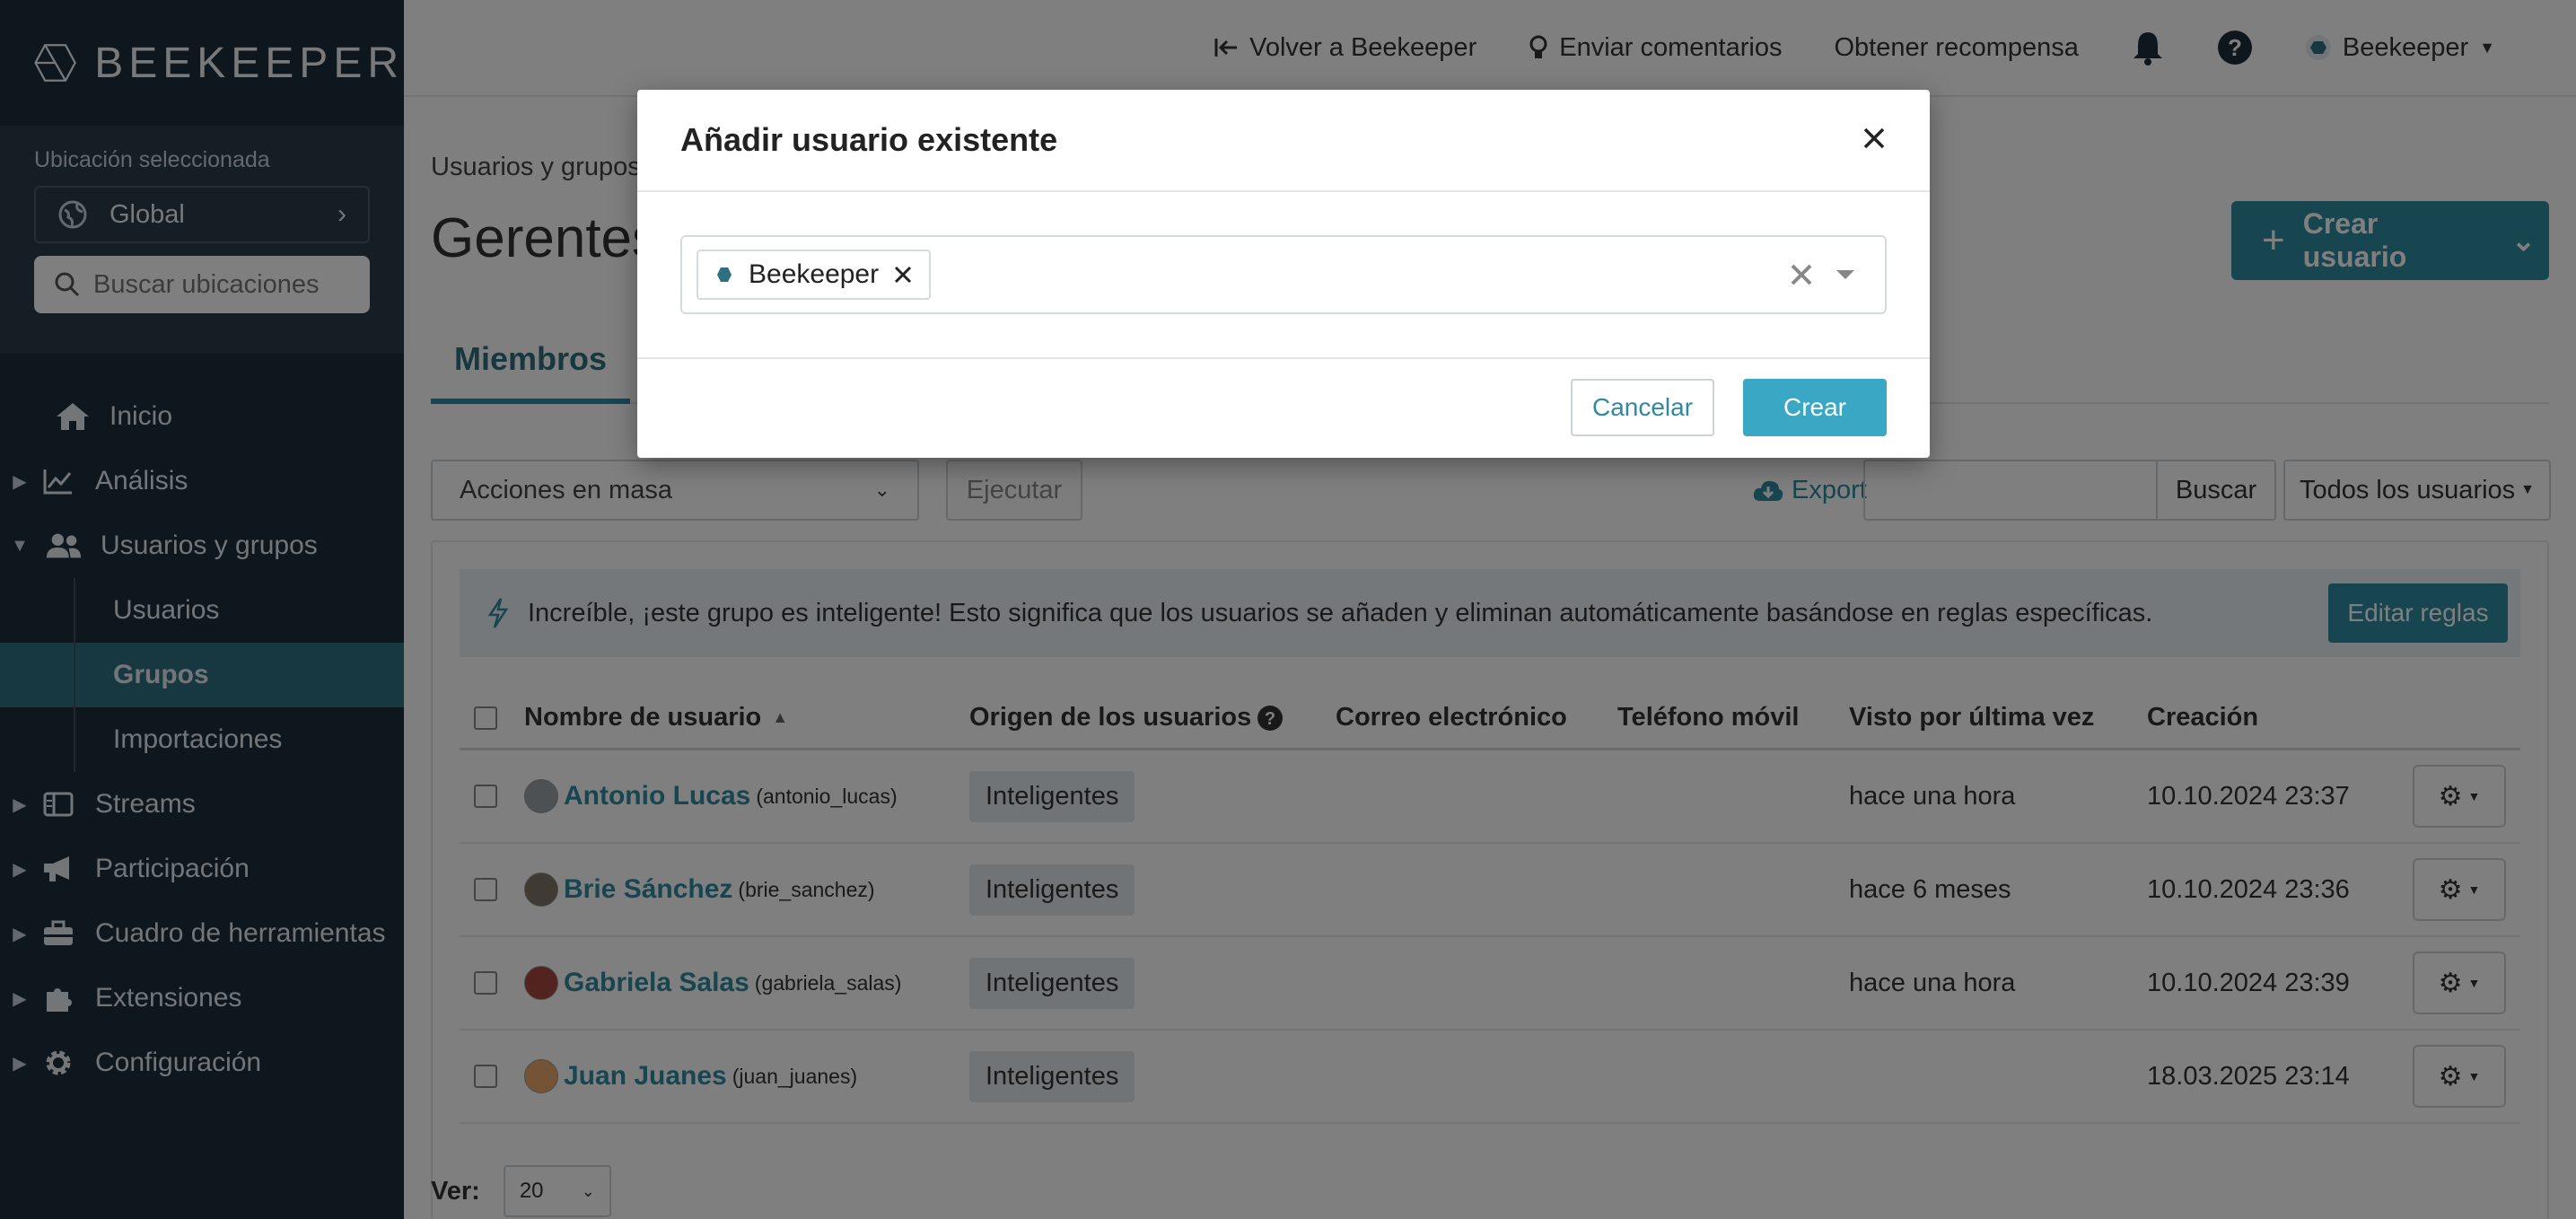  I want to click on remove-tag-icon, so click(903, 275).